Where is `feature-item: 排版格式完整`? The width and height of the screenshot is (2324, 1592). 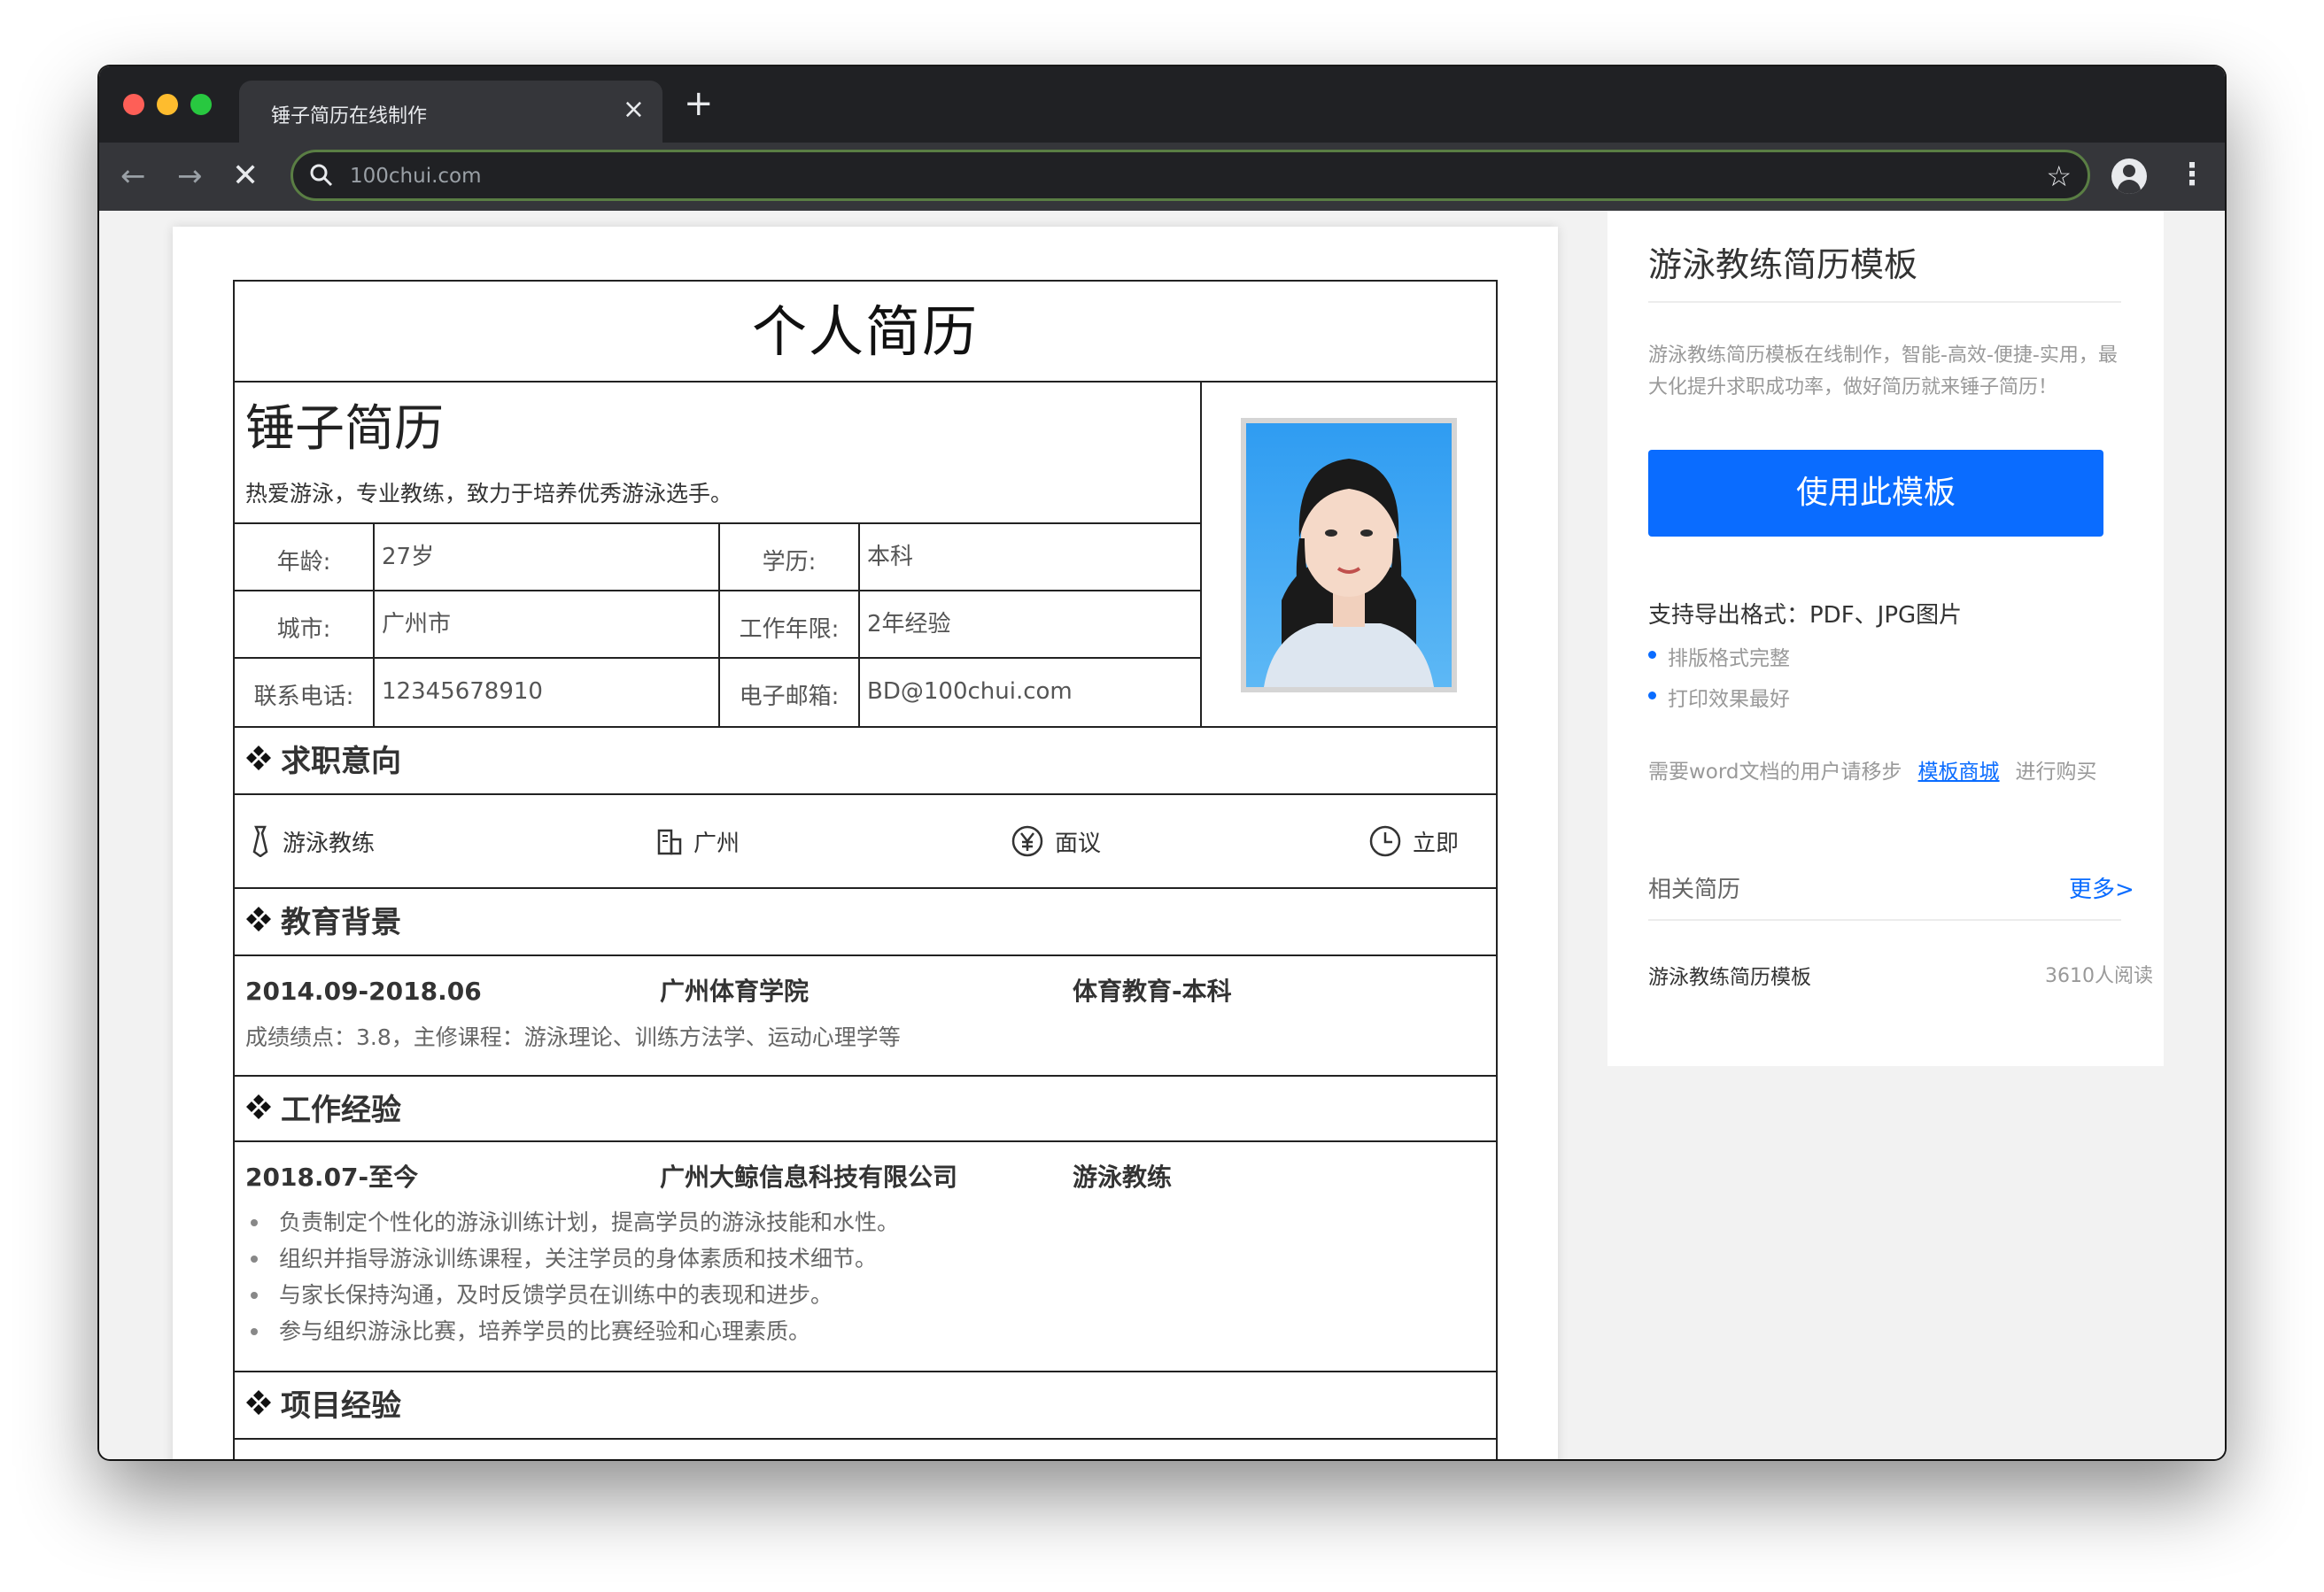
feature-item: 排版格式完整 is located at coordinates (1719, 656).